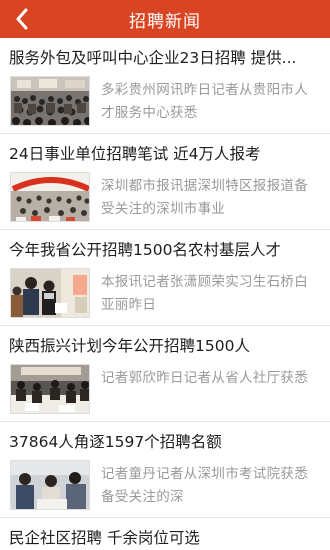 The width and height of the screenshot is (330, 550). What do you see at coordinates (129, 346) in the screenshot?
I see `news-title: 陕西振兴计划今年公开招聘1500人` at bounding box center [129, 346].